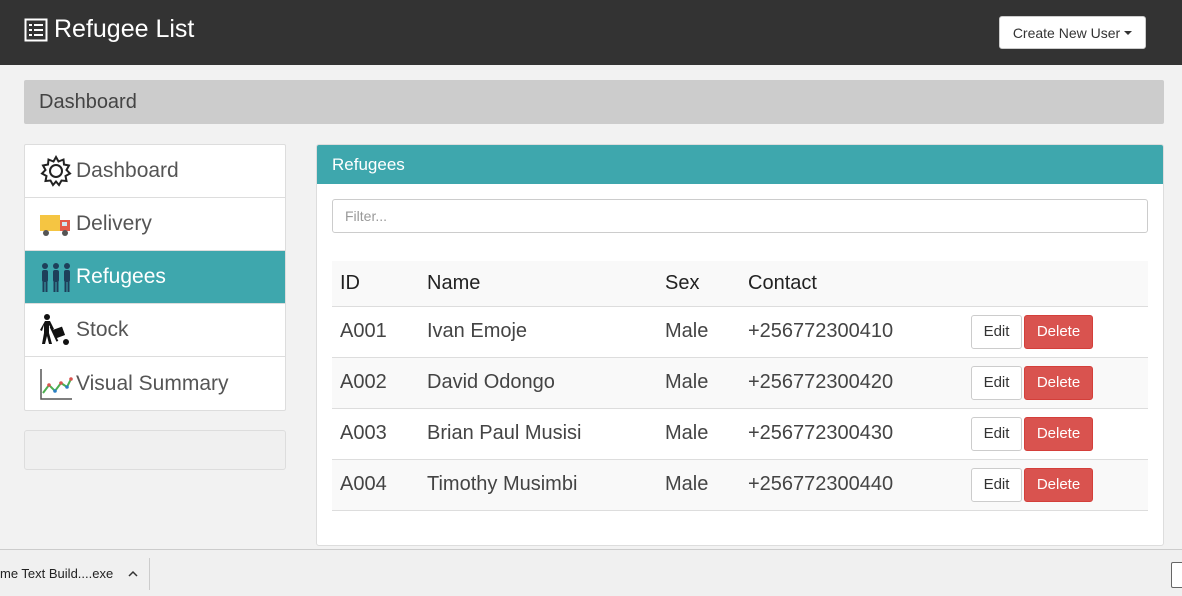  What do you see at coordinates (594, 102) in the screenshot?
I see `breadcrumb: Dashboard` at bounding box center [594, 102].